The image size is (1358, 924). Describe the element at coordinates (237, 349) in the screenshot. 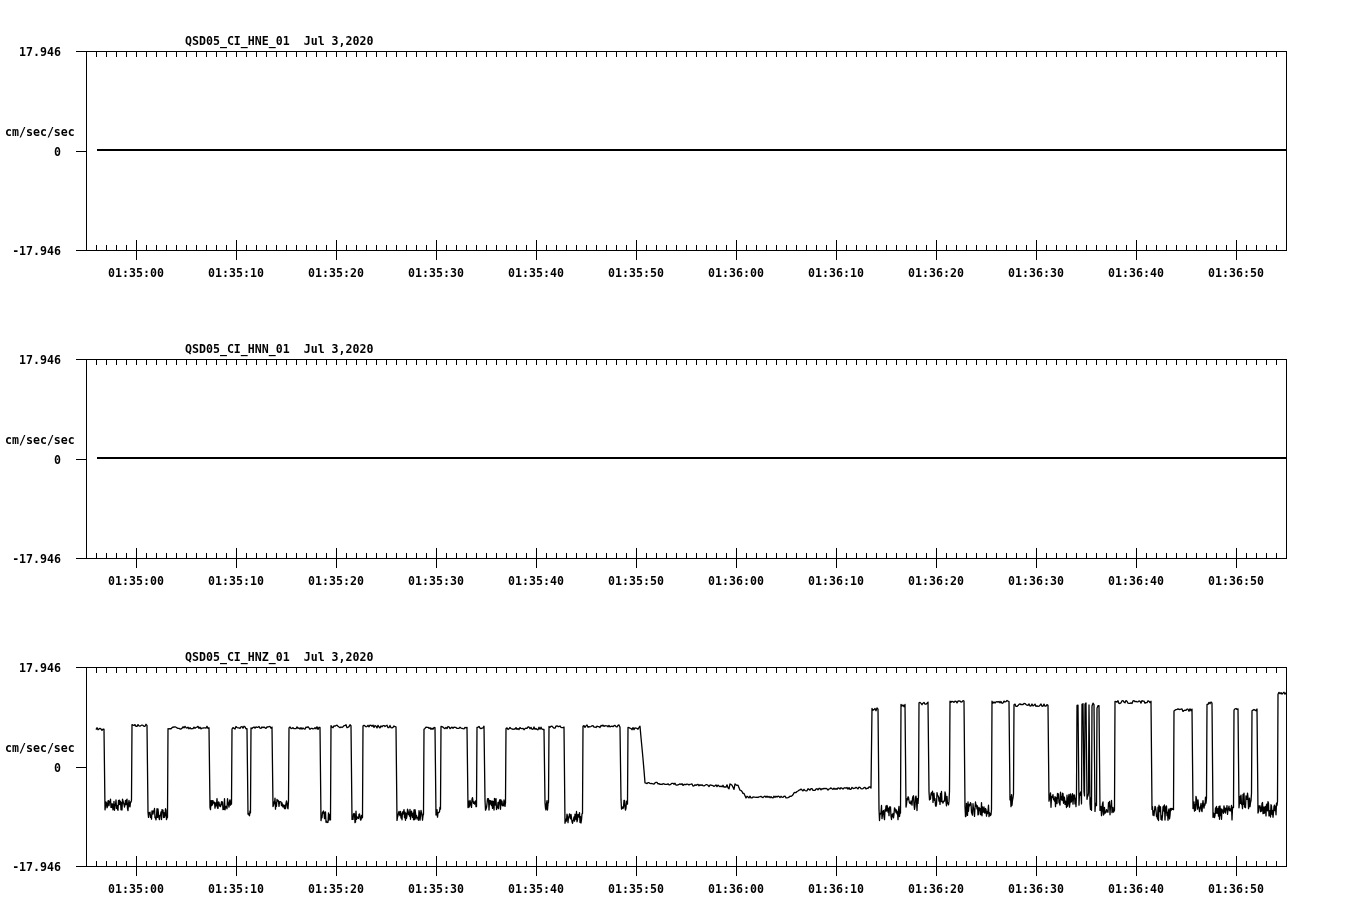

I see `channel-name: QSD05_CI_HNN_01` at that location.